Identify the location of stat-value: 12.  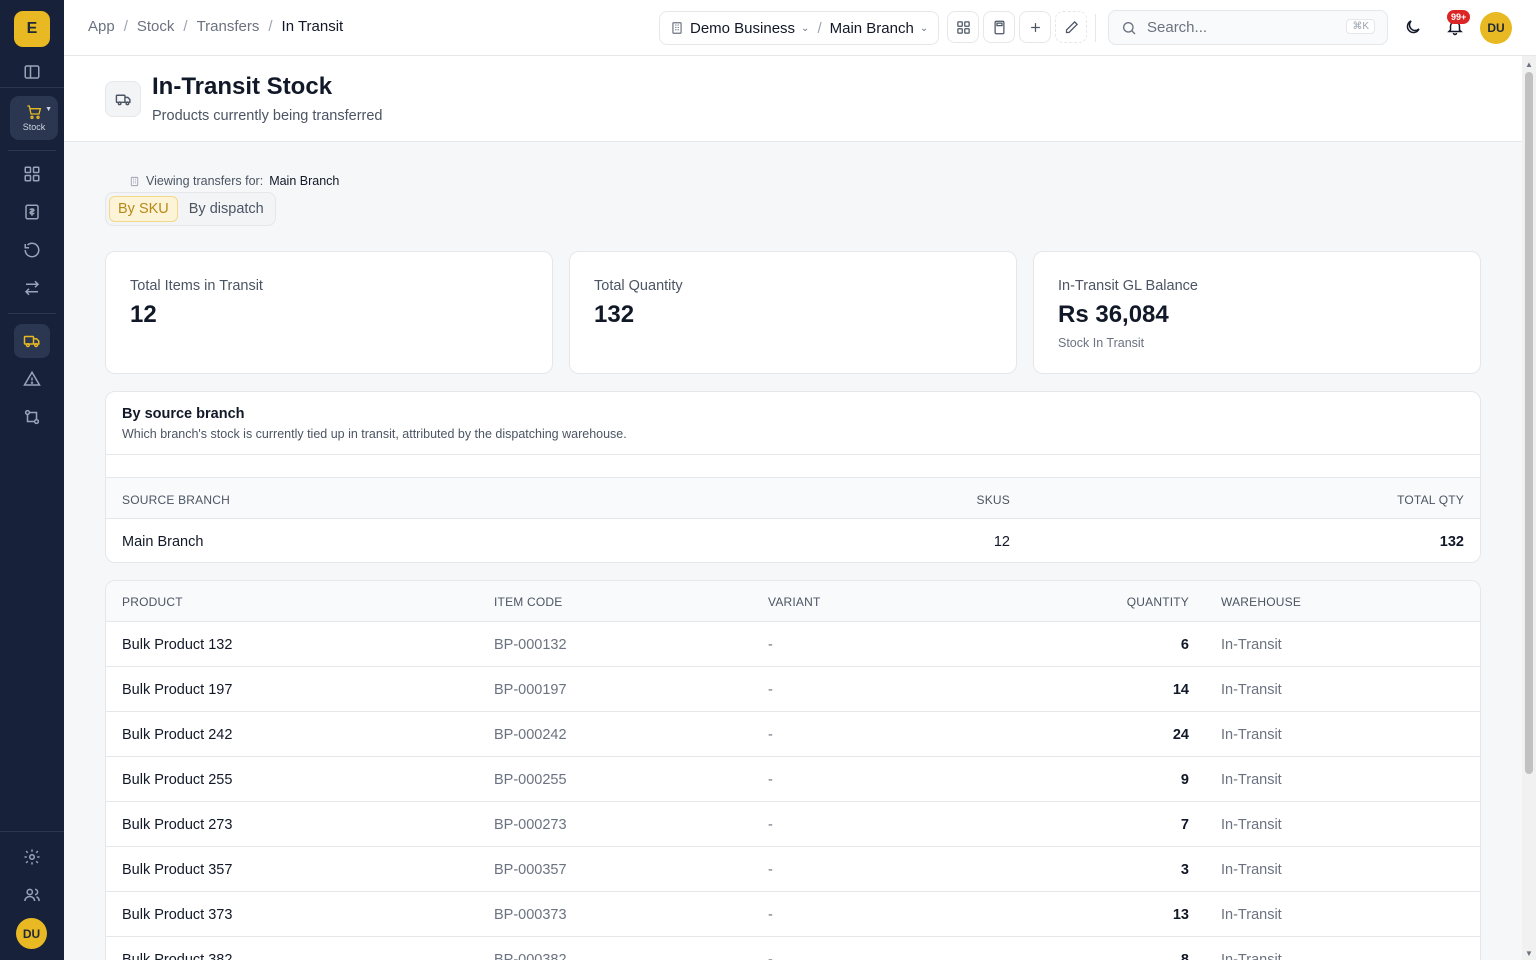
(143, 314).